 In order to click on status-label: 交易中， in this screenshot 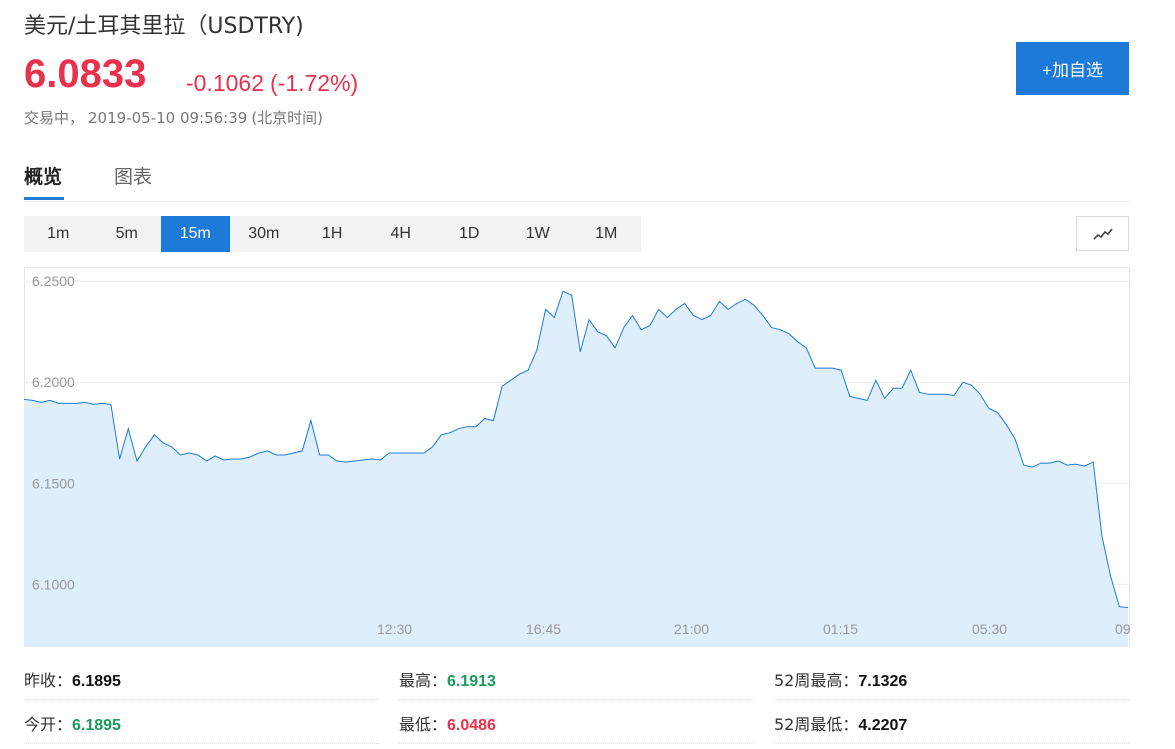, I will do `click(54, 118)`.